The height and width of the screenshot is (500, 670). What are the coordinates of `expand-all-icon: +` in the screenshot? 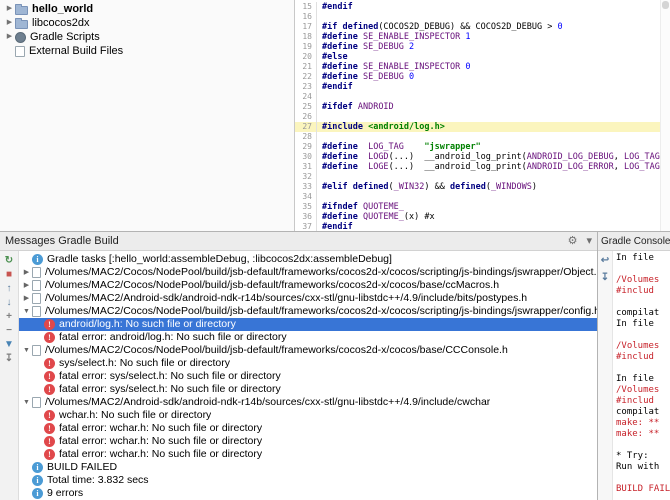 It's located at (9, 316).